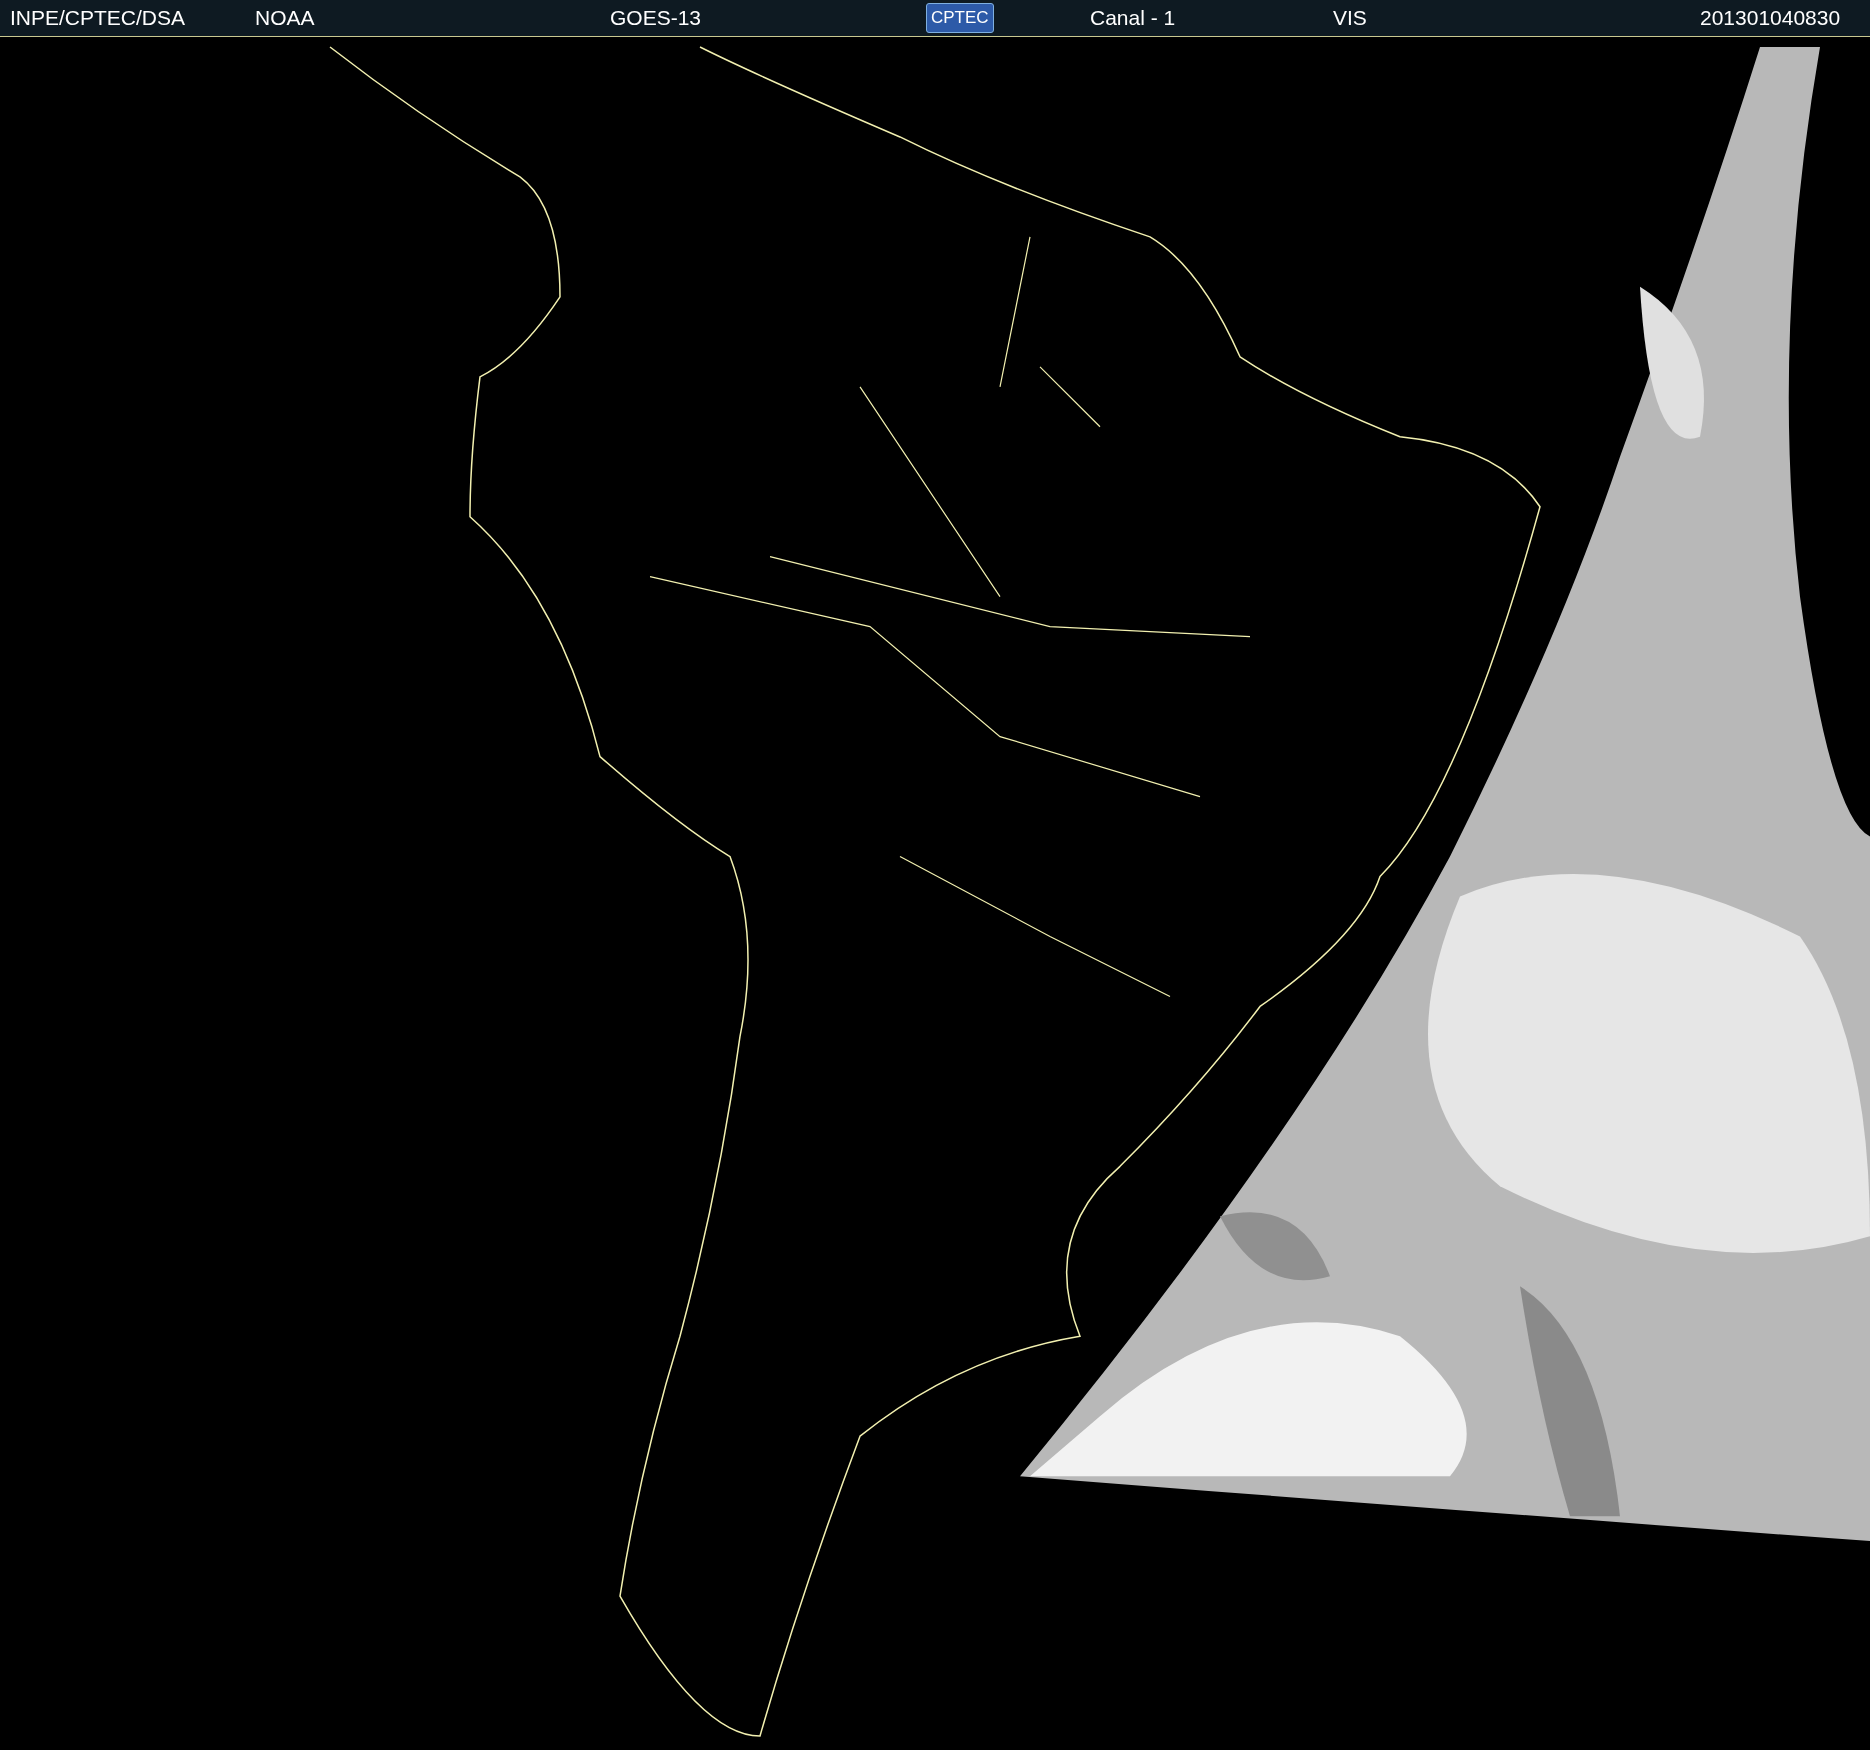  I want to click on header-text: NOAA, so click(285, 18).